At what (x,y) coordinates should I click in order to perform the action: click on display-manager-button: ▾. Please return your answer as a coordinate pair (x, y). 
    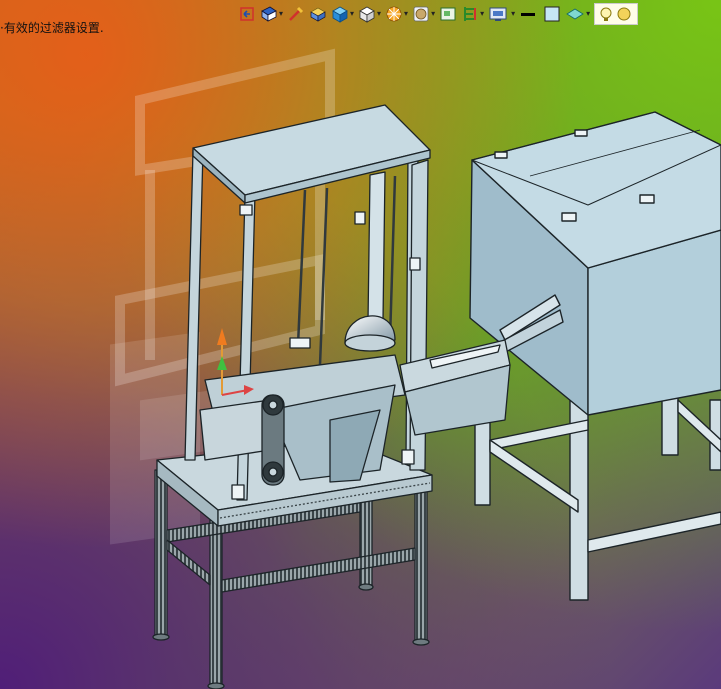
    Looking at the image, I should click on (501, 14).